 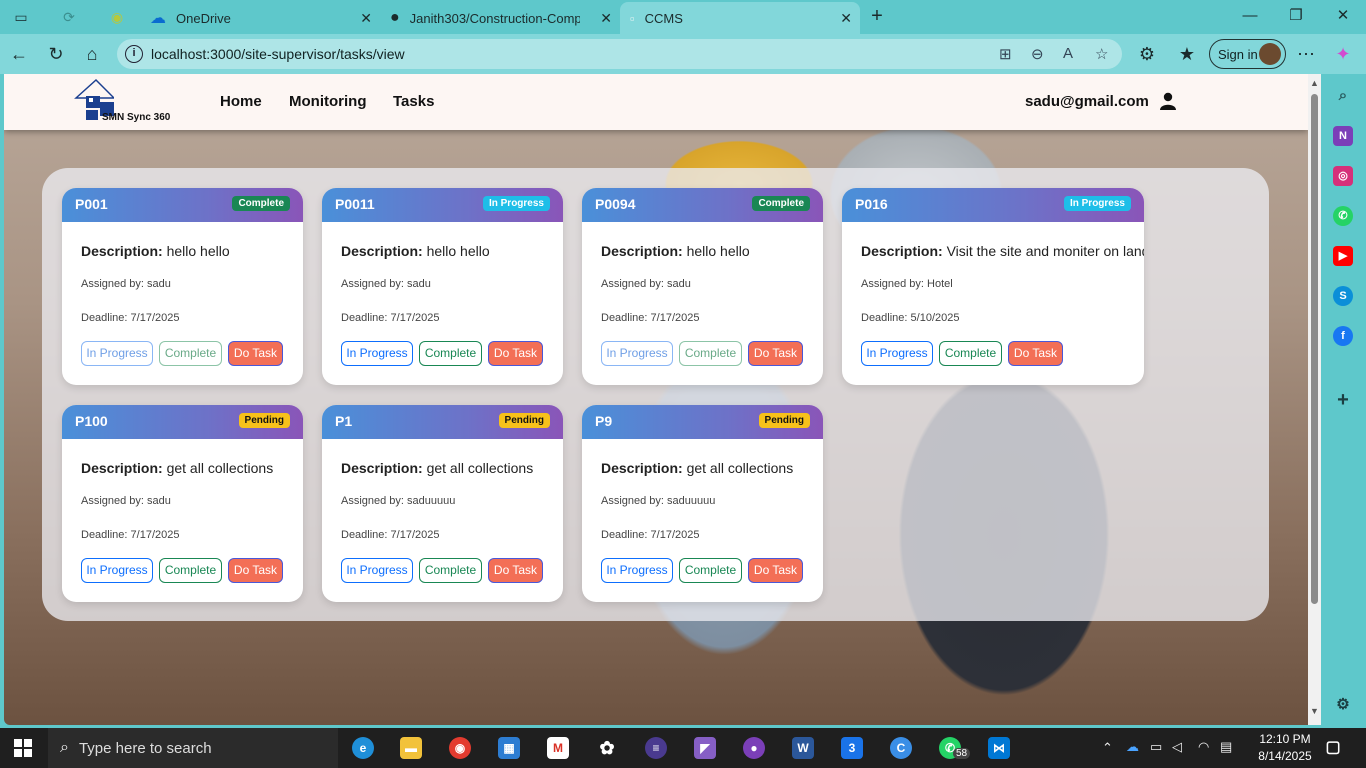 I want to click on tab-ccms: ▫ CCMS ✕, so click(x=740, y=18).